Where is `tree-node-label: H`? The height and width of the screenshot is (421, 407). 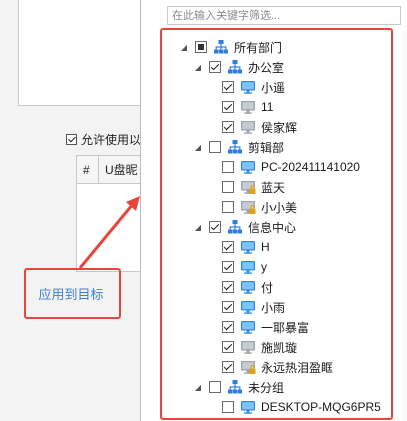 tree-node-label: H is located at coordinates (265, 247).